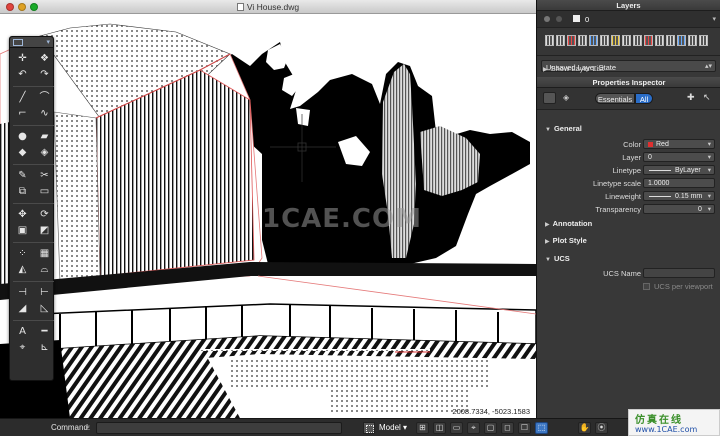 The width and height of the screenshot is (720, 436). Describe the element at coordinates (22, 270) in the screenshot. I see `stretch-icon: ◭` at that location.